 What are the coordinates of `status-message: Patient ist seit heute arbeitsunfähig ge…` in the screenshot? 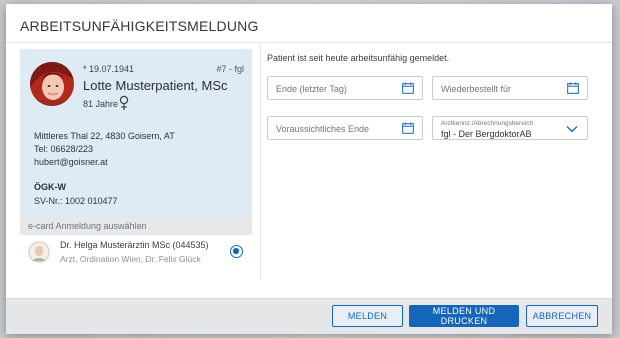 It's located at (358, 58).